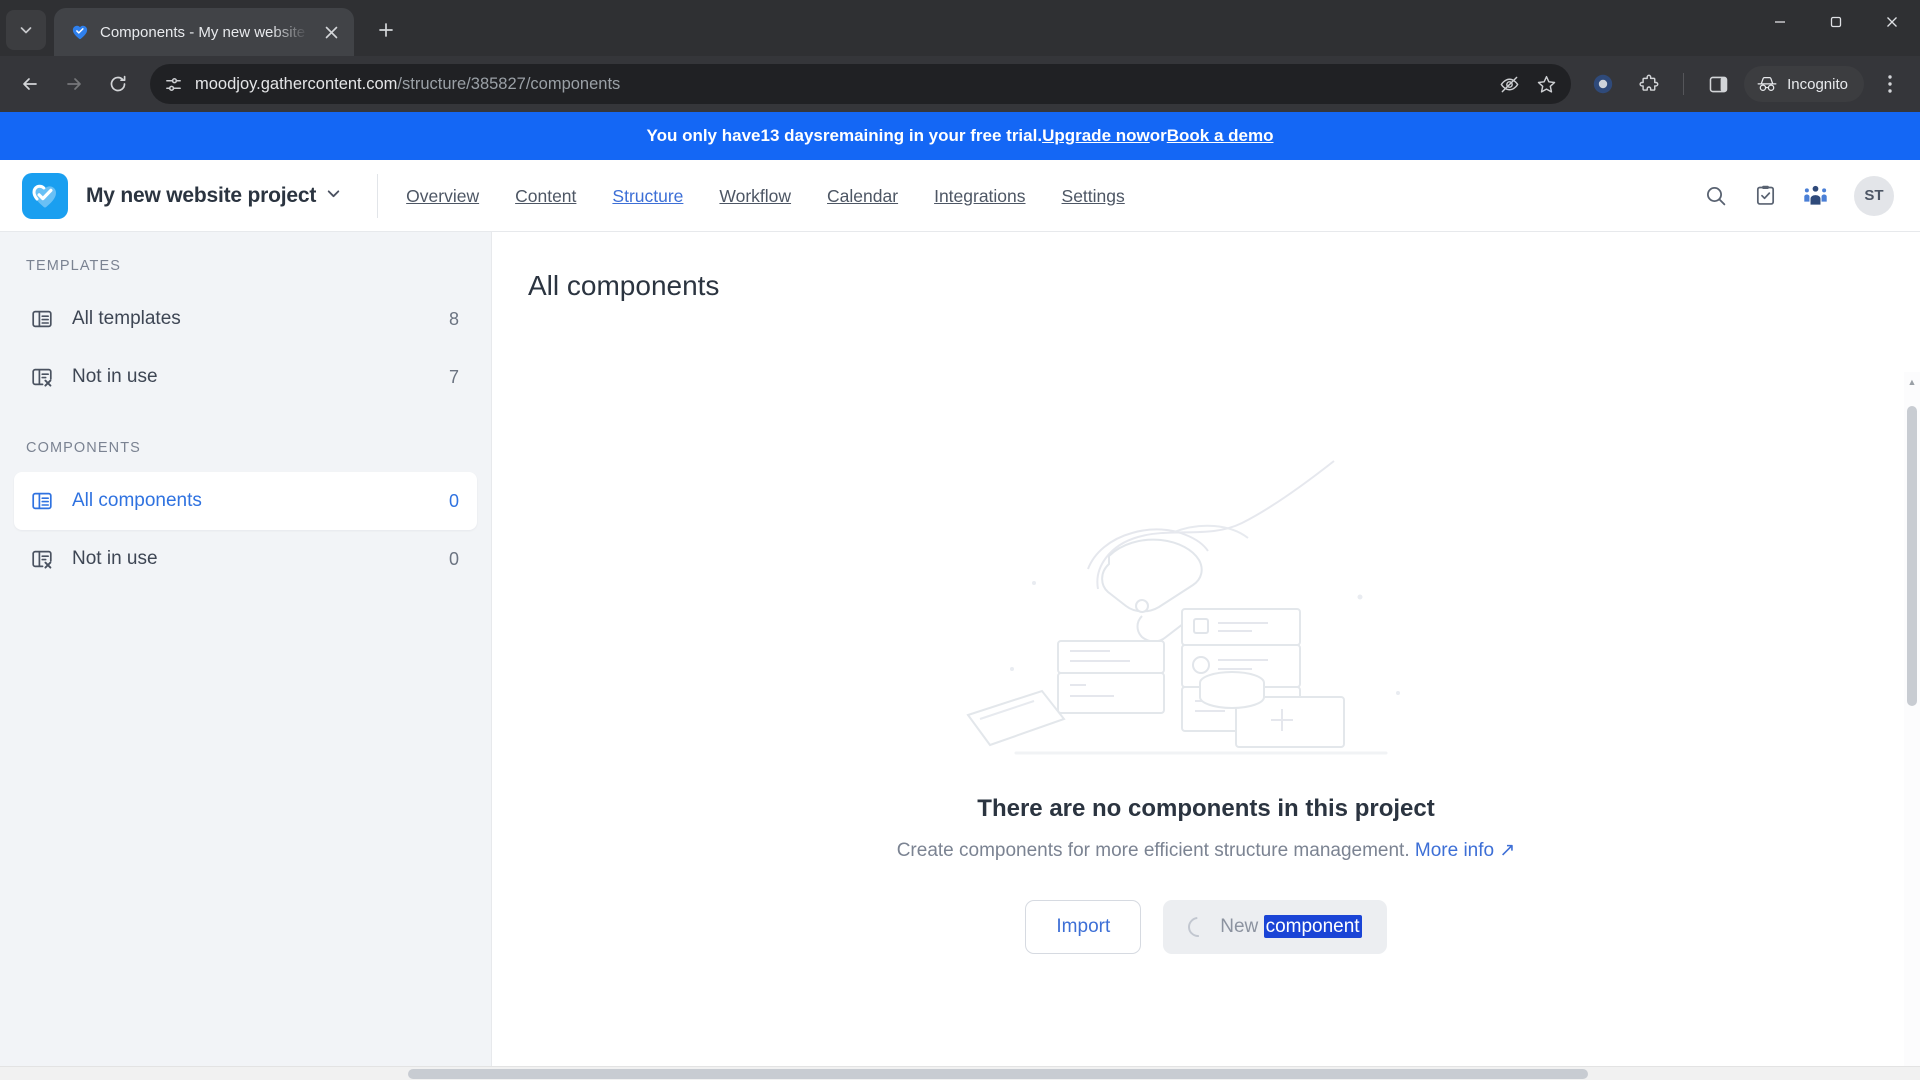  Describe the element at coordinates (1220, 136) in the screenshot. I see `book-a-demo-link: Book a demo` at that location.